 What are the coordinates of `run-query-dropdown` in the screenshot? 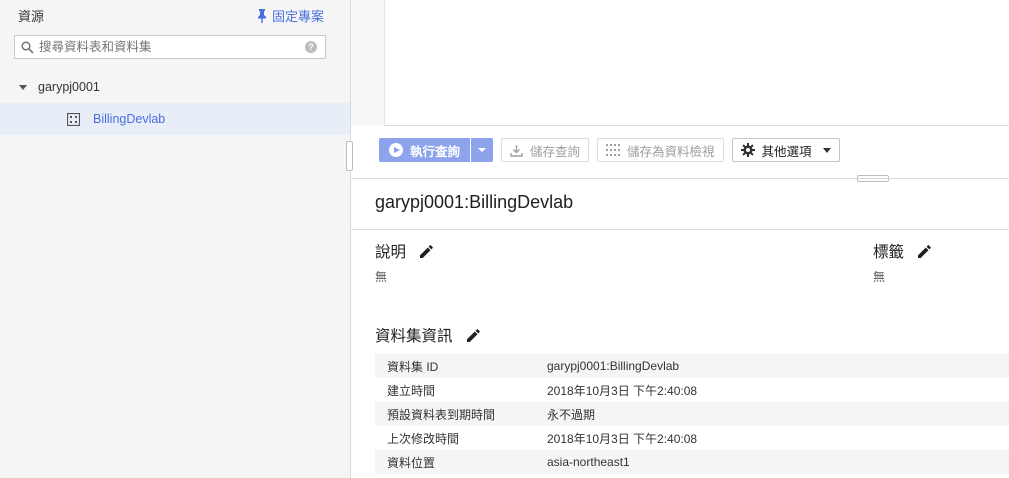 It's located at (482, 150).